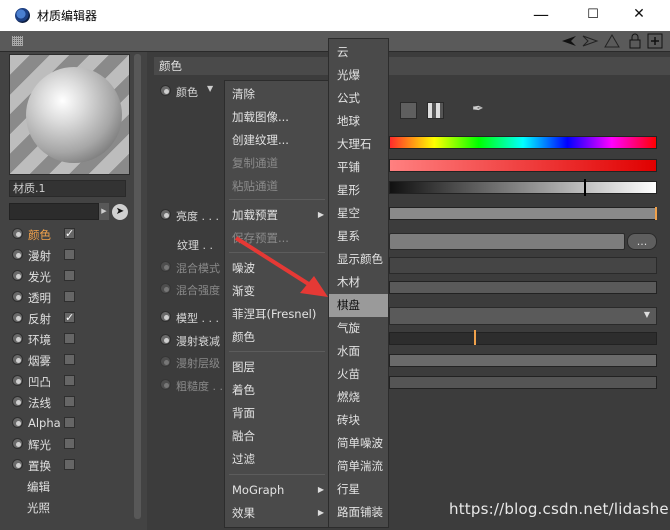 Image resolution: width=670 pixels, height=530 pixels. What do you see at coordinates (358, 98) in the screenshot?
I see `submenu-item: 公式` at bounding box center [358, 98].